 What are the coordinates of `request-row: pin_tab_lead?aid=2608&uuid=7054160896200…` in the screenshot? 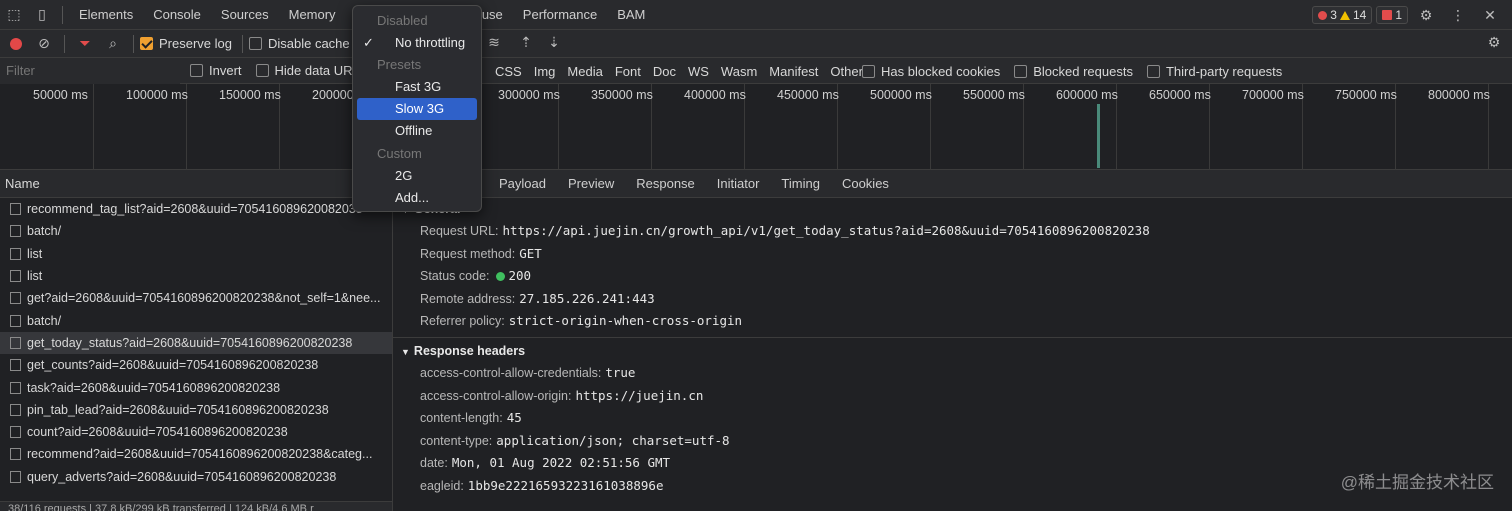 It's located at (196, 410).